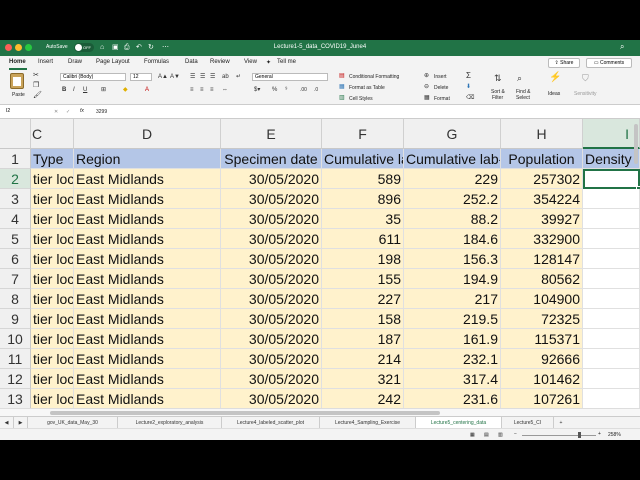 This screenshot has height=480, width=640. I want to click on copy-icon: ❐, so click(36, 86).